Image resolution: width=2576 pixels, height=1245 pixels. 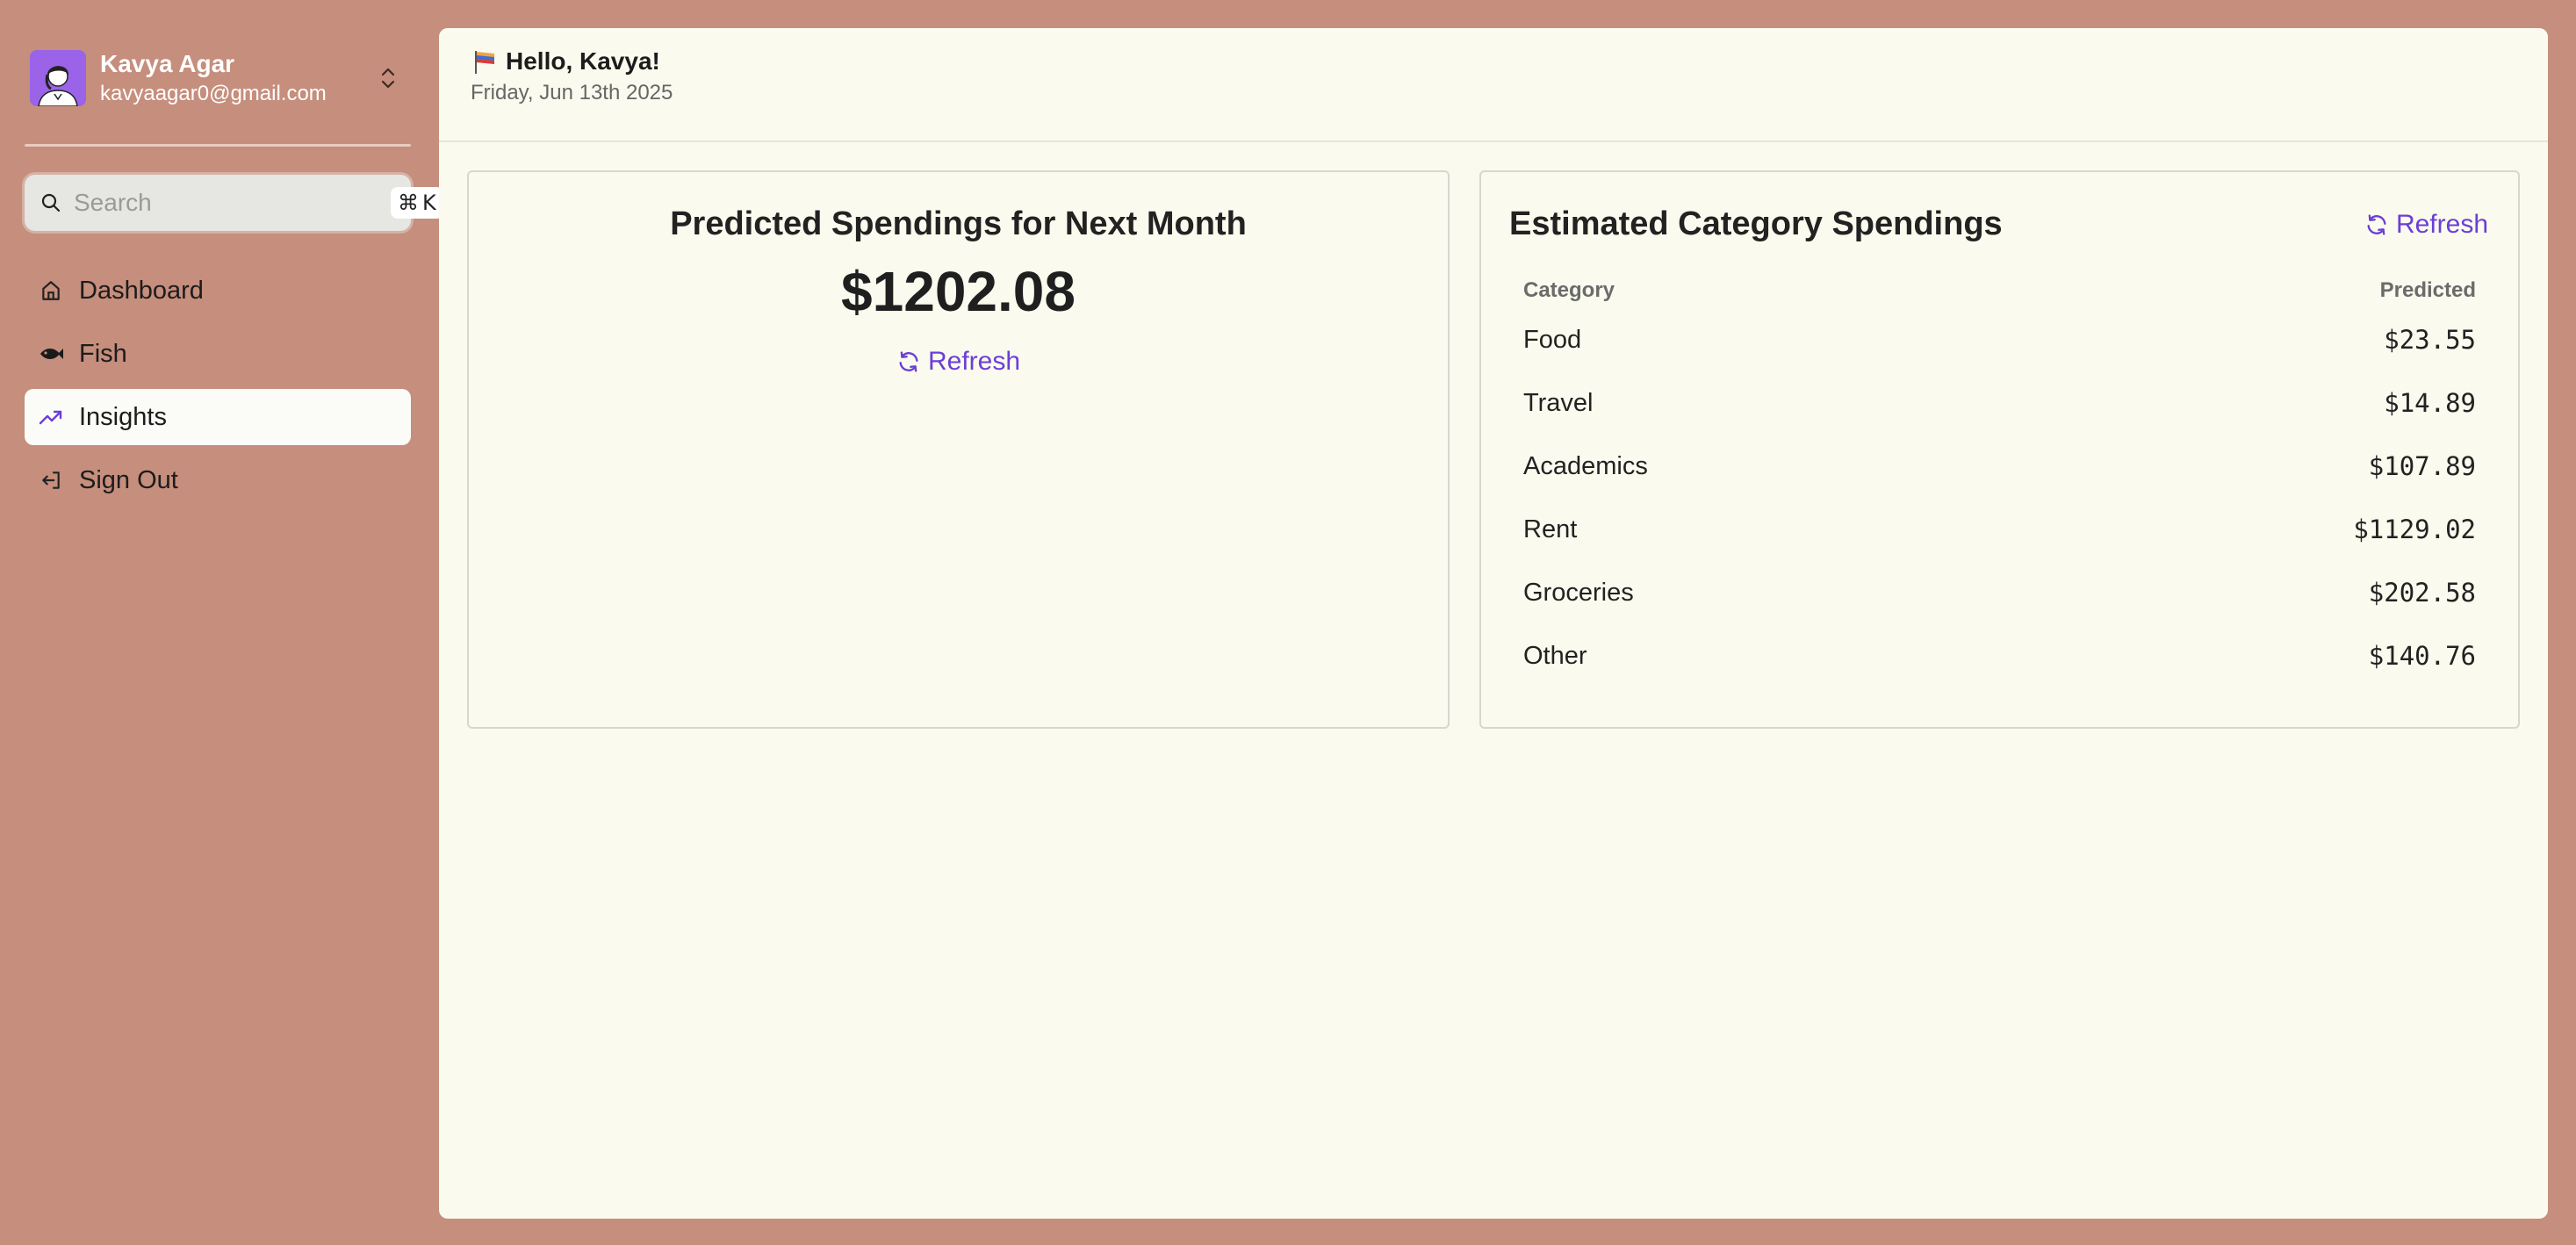 I want to click on sidebar-item-fish: Fish, so click(x=218, y=354).